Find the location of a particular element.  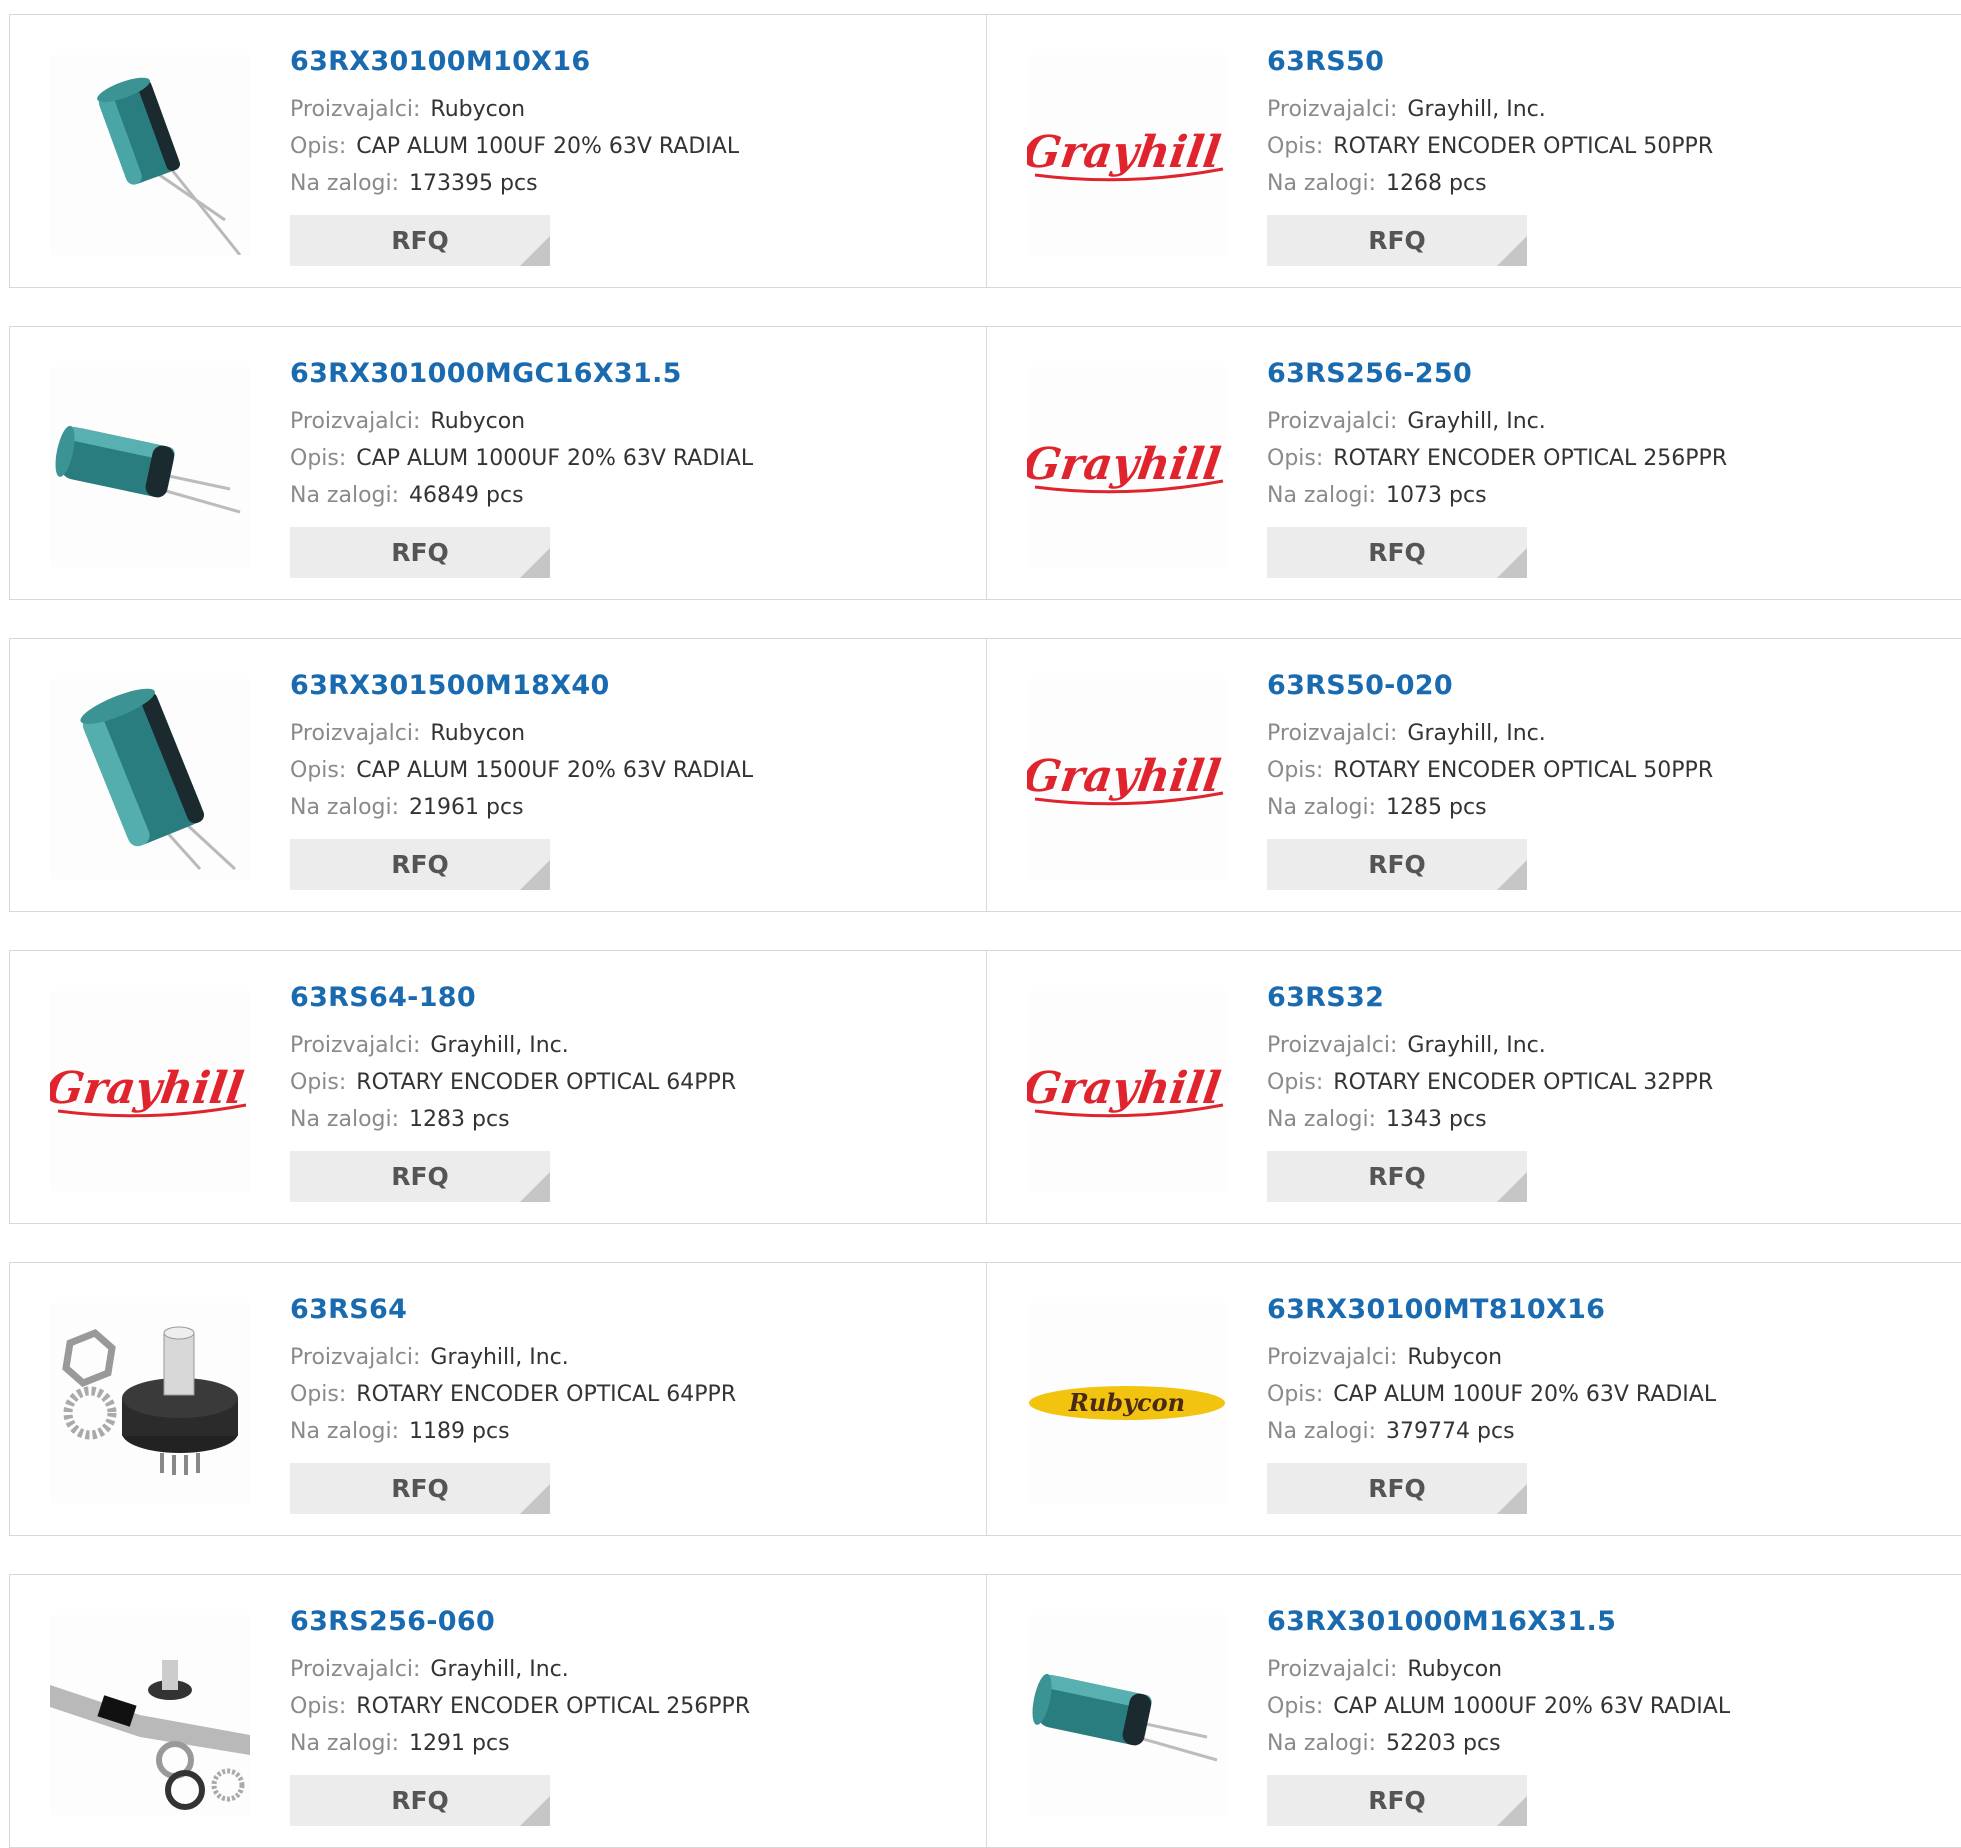

description-value: ROTARY ENCODER OPTICAL 32PPR is located at coordinates (1523, 1082).